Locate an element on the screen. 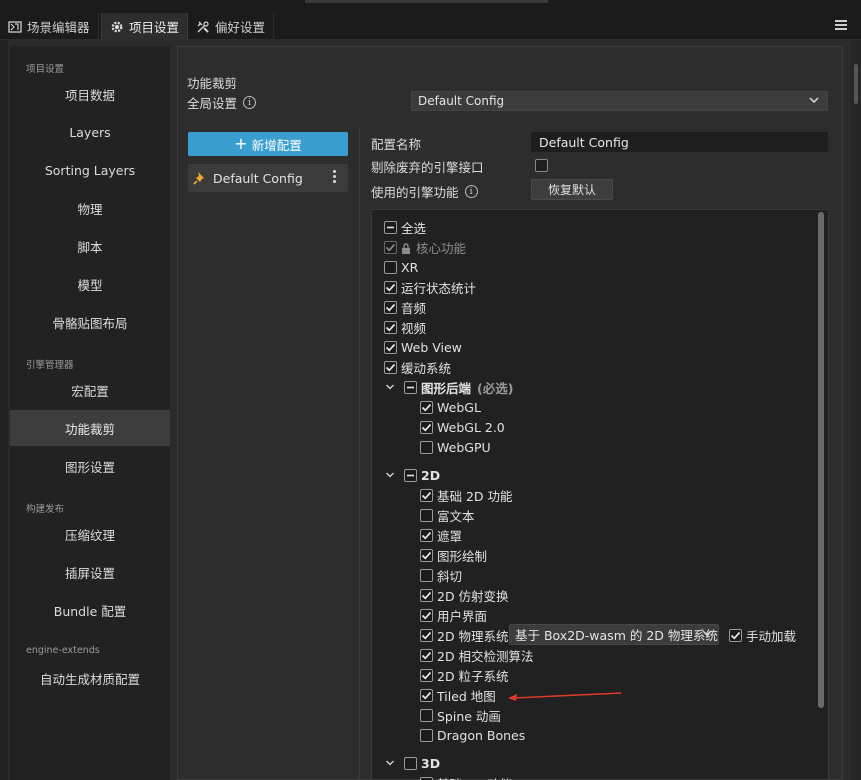 The width and height of the screenshot is (861, 780). feature-row-core-features: 核心功能 is located at coordinates (425, 247).